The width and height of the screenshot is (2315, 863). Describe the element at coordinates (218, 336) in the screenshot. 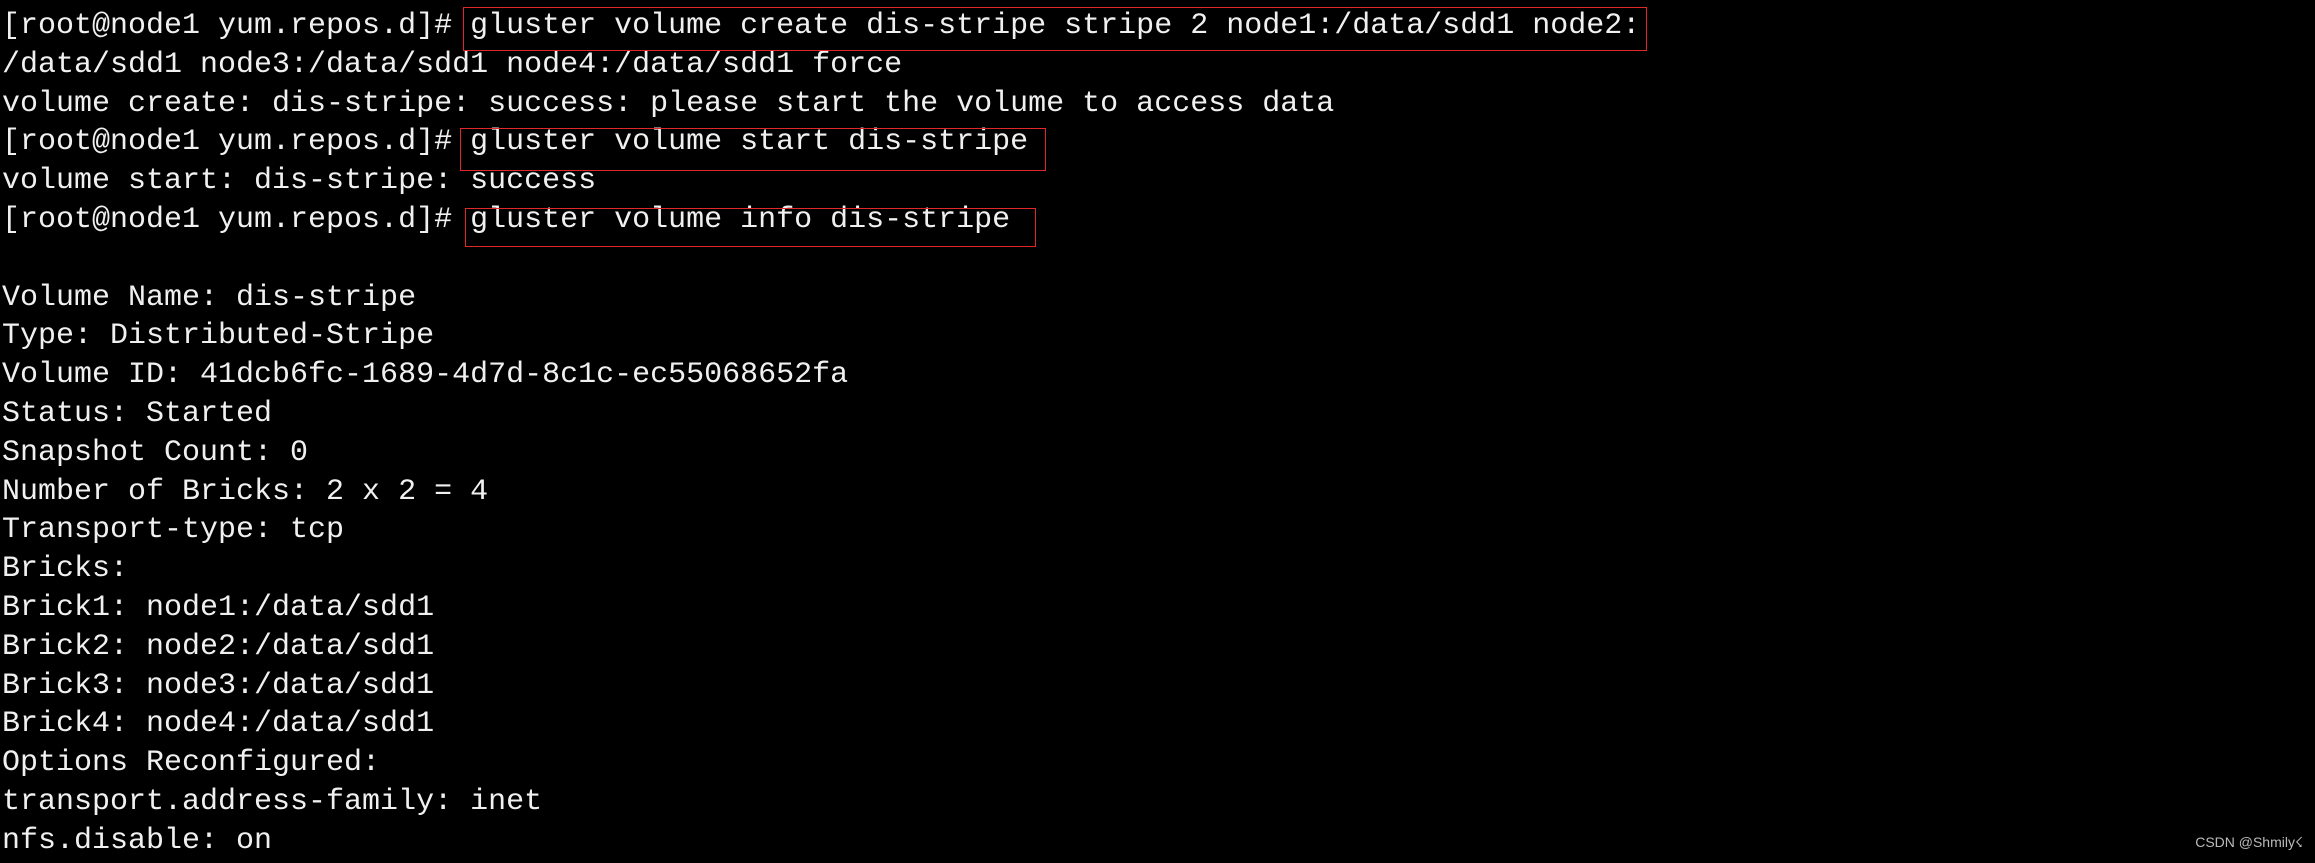

I see `output-line: Type: Distributed-Stripe` at that location.